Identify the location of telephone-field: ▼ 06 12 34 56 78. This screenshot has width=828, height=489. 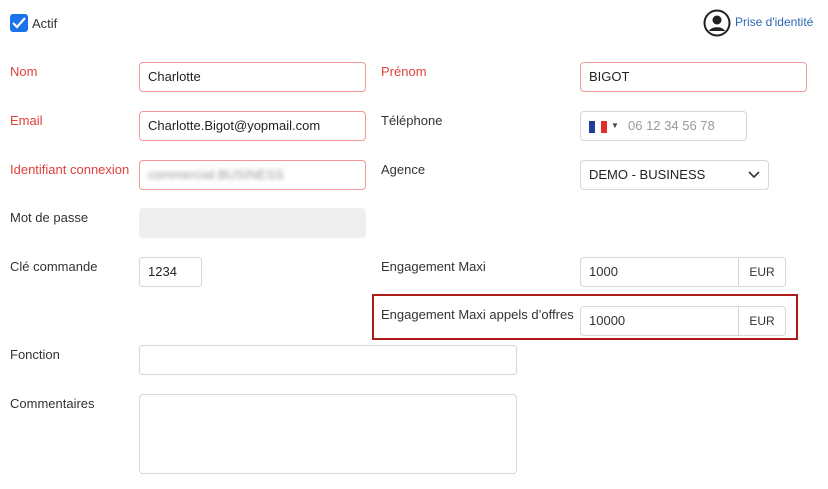
(663, 126).